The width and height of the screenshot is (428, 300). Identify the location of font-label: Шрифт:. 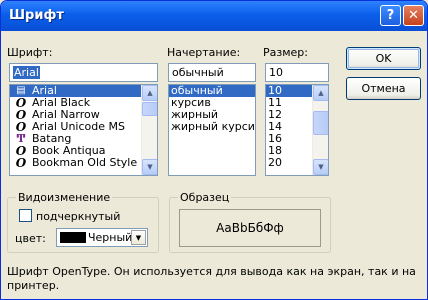
(30, 52).